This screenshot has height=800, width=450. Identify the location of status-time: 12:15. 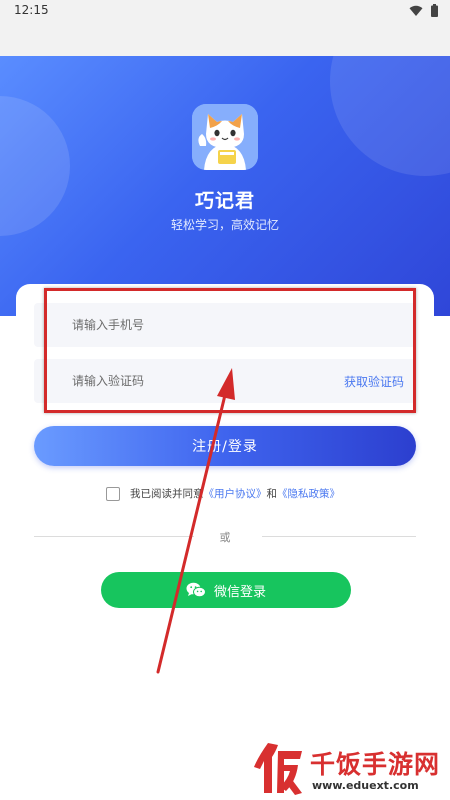
(31, 10).